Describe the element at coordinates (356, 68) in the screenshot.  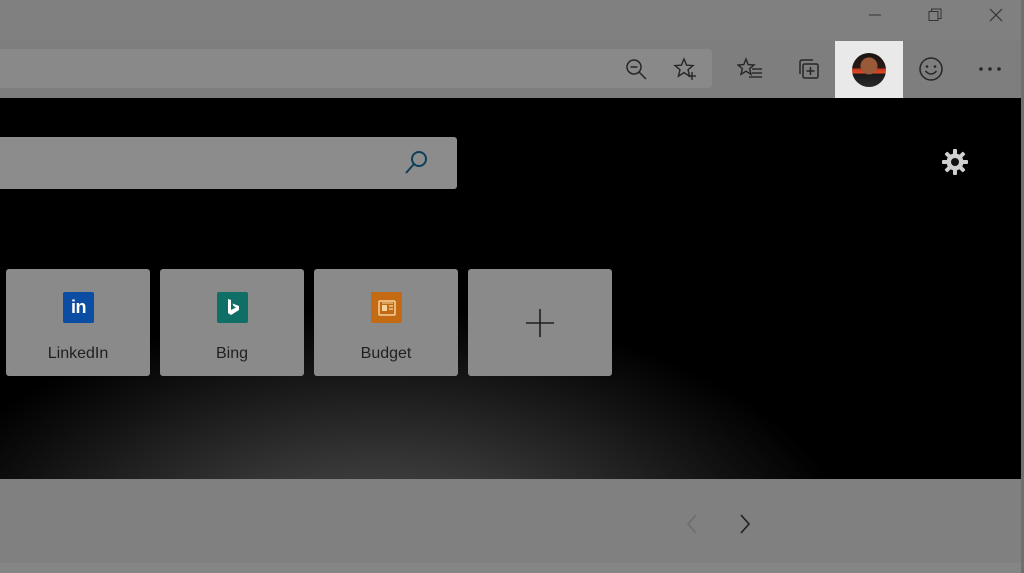
I see `address-bar` at that location.